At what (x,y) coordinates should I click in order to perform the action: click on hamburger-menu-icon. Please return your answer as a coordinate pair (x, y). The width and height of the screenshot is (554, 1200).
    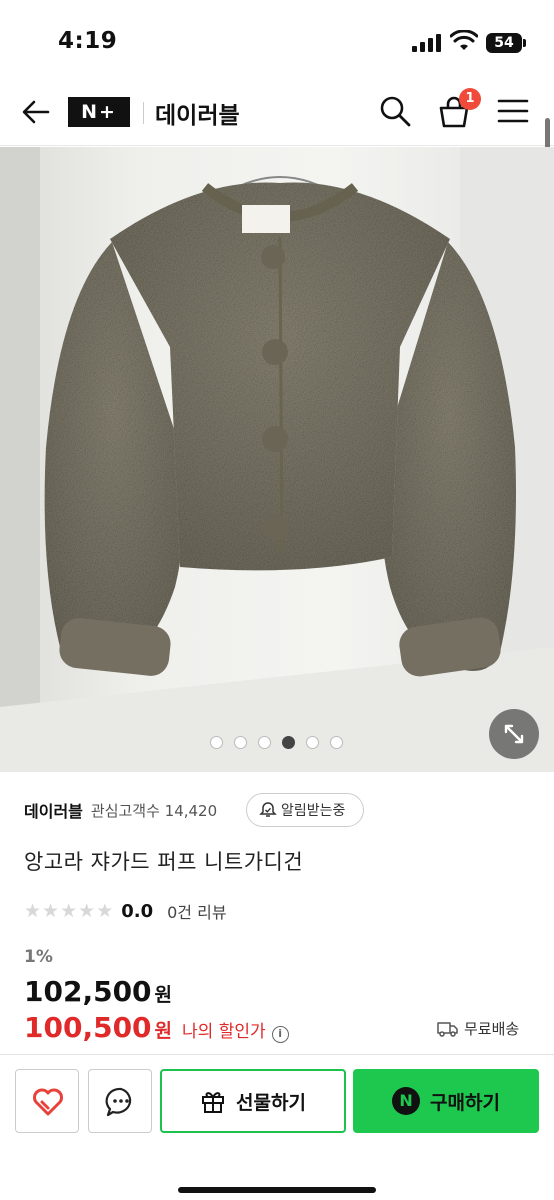
    Looking at the image, I should click on (513, 111).